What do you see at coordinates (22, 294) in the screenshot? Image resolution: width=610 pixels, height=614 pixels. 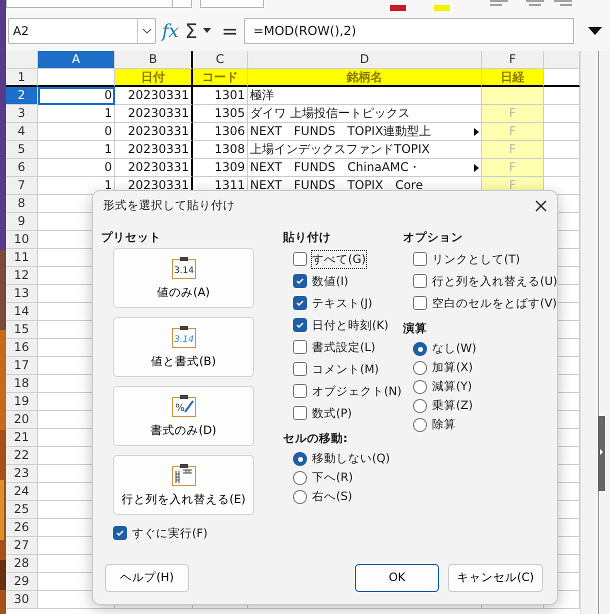 I see `row-header: 13` at bounding box center [22, 294].